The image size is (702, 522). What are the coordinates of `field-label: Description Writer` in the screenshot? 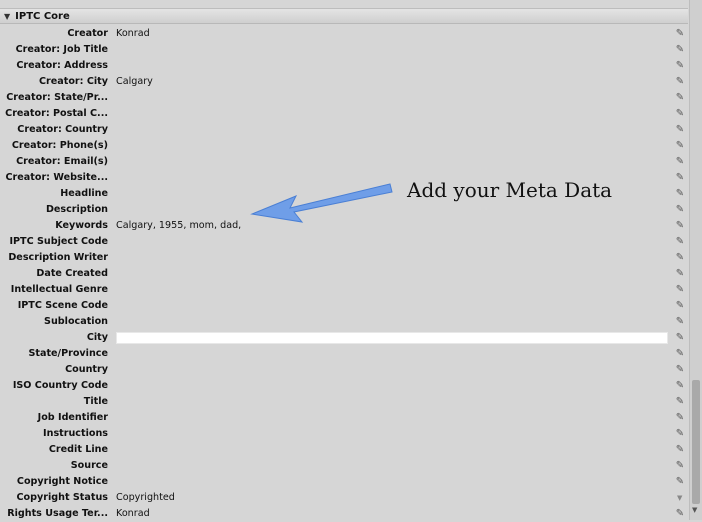 It's located at (58, 257).